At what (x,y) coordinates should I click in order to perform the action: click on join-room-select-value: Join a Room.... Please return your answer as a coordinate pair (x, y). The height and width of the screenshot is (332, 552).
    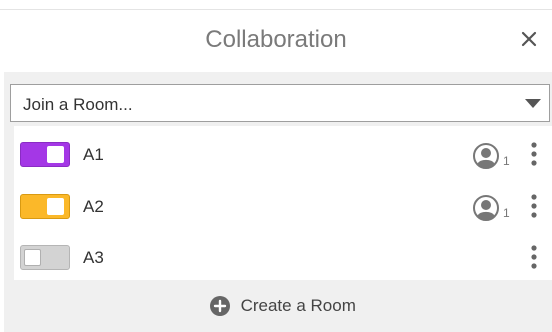
    Looking at the image, I should click on (78, 104).